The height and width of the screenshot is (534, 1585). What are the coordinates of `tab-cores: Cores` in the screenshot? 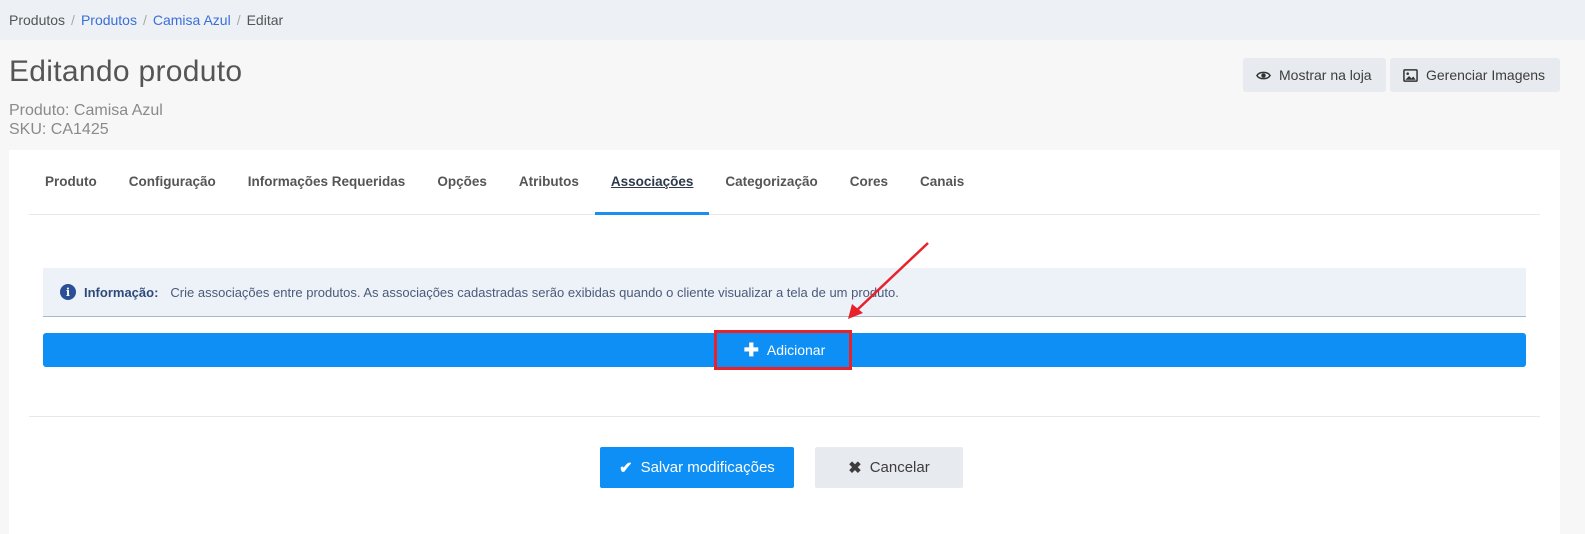 It's located at (869, 181).